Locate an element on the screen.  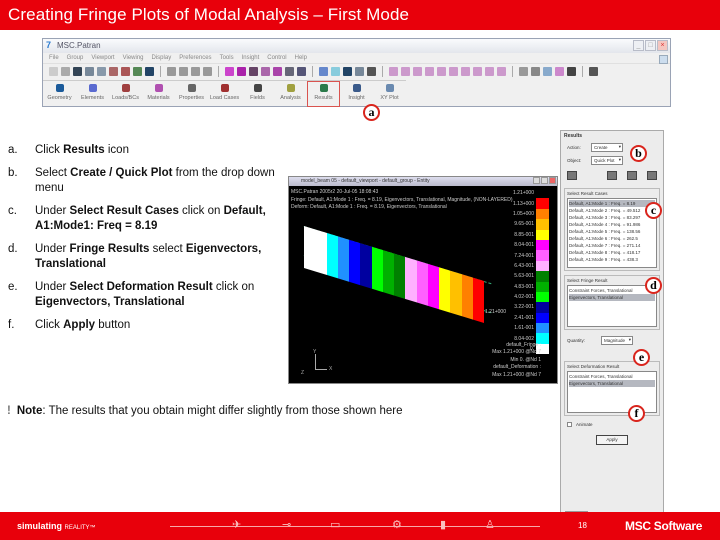
list-item: Default, A1:Mode 5 : Freq. = 138.56 is located at coordinates (612, 231).